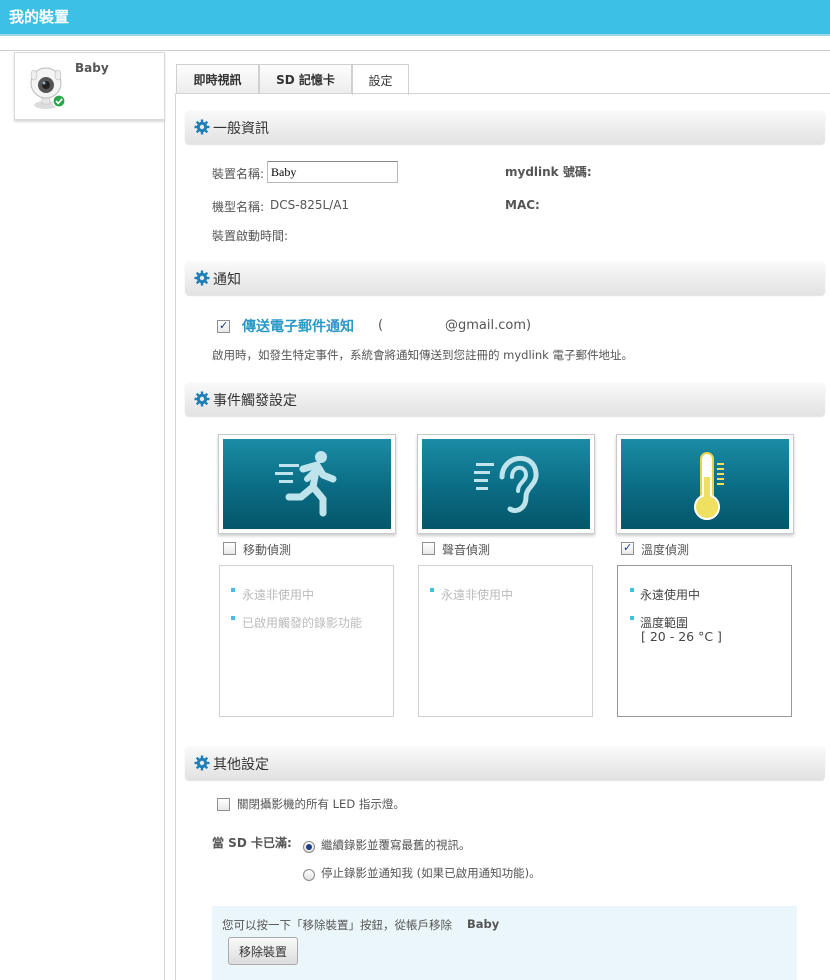 Image resolution: width=830 pixels, height=980 pixels. I want to click on motion-status-1: 永遠非使用中, so click(278, 595).